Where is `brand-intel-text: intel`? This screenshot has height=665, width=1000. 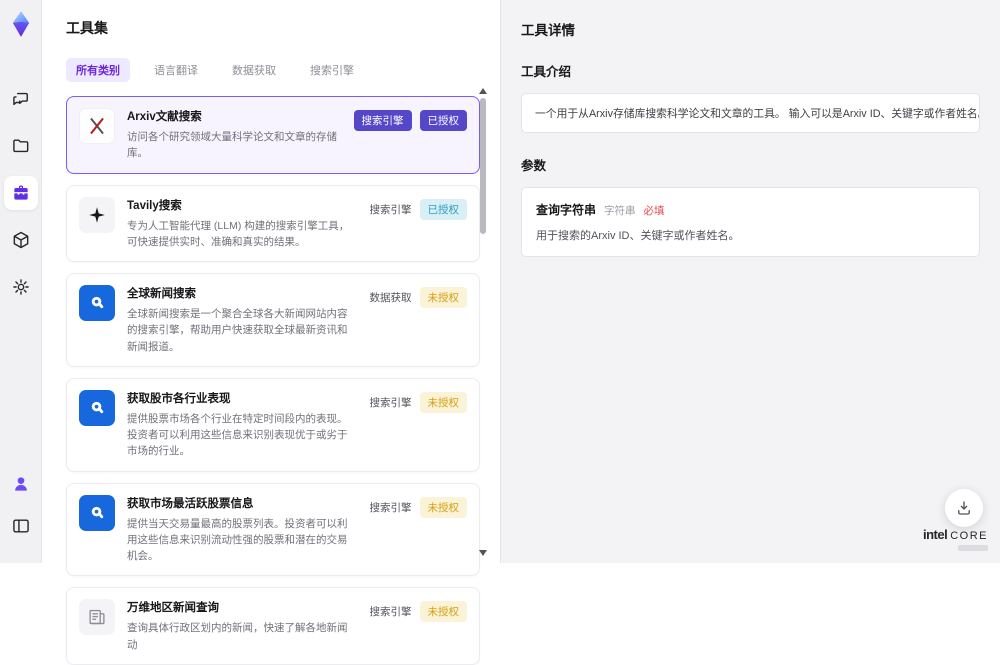 brand-intel-text: intel is located at coordinates (935, 534).